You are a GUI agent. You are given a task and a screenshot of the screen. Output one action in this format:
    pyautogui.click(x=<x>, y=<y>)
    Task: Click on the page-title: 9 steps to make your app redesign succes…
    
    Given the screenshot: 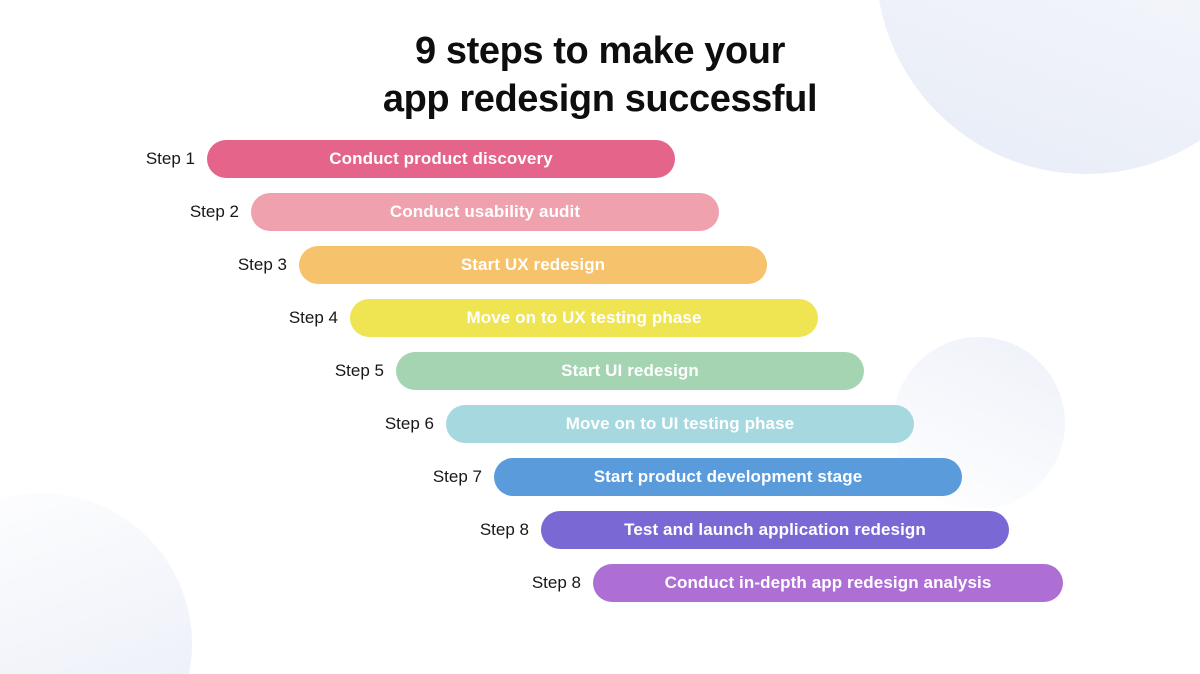 What is the action you would take?
    pyautogui.click(x=600, y=75)
    